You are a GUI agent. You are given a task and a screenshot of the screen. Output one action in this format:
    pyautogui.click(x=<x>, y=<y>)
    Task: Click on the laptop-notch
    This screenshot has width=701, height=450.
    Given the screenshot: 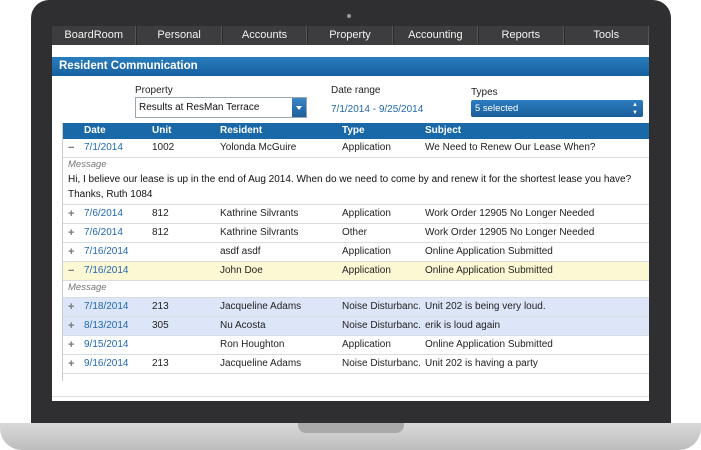 What is the action you would take?
    pyautogui.click(x=351, y=428)
    